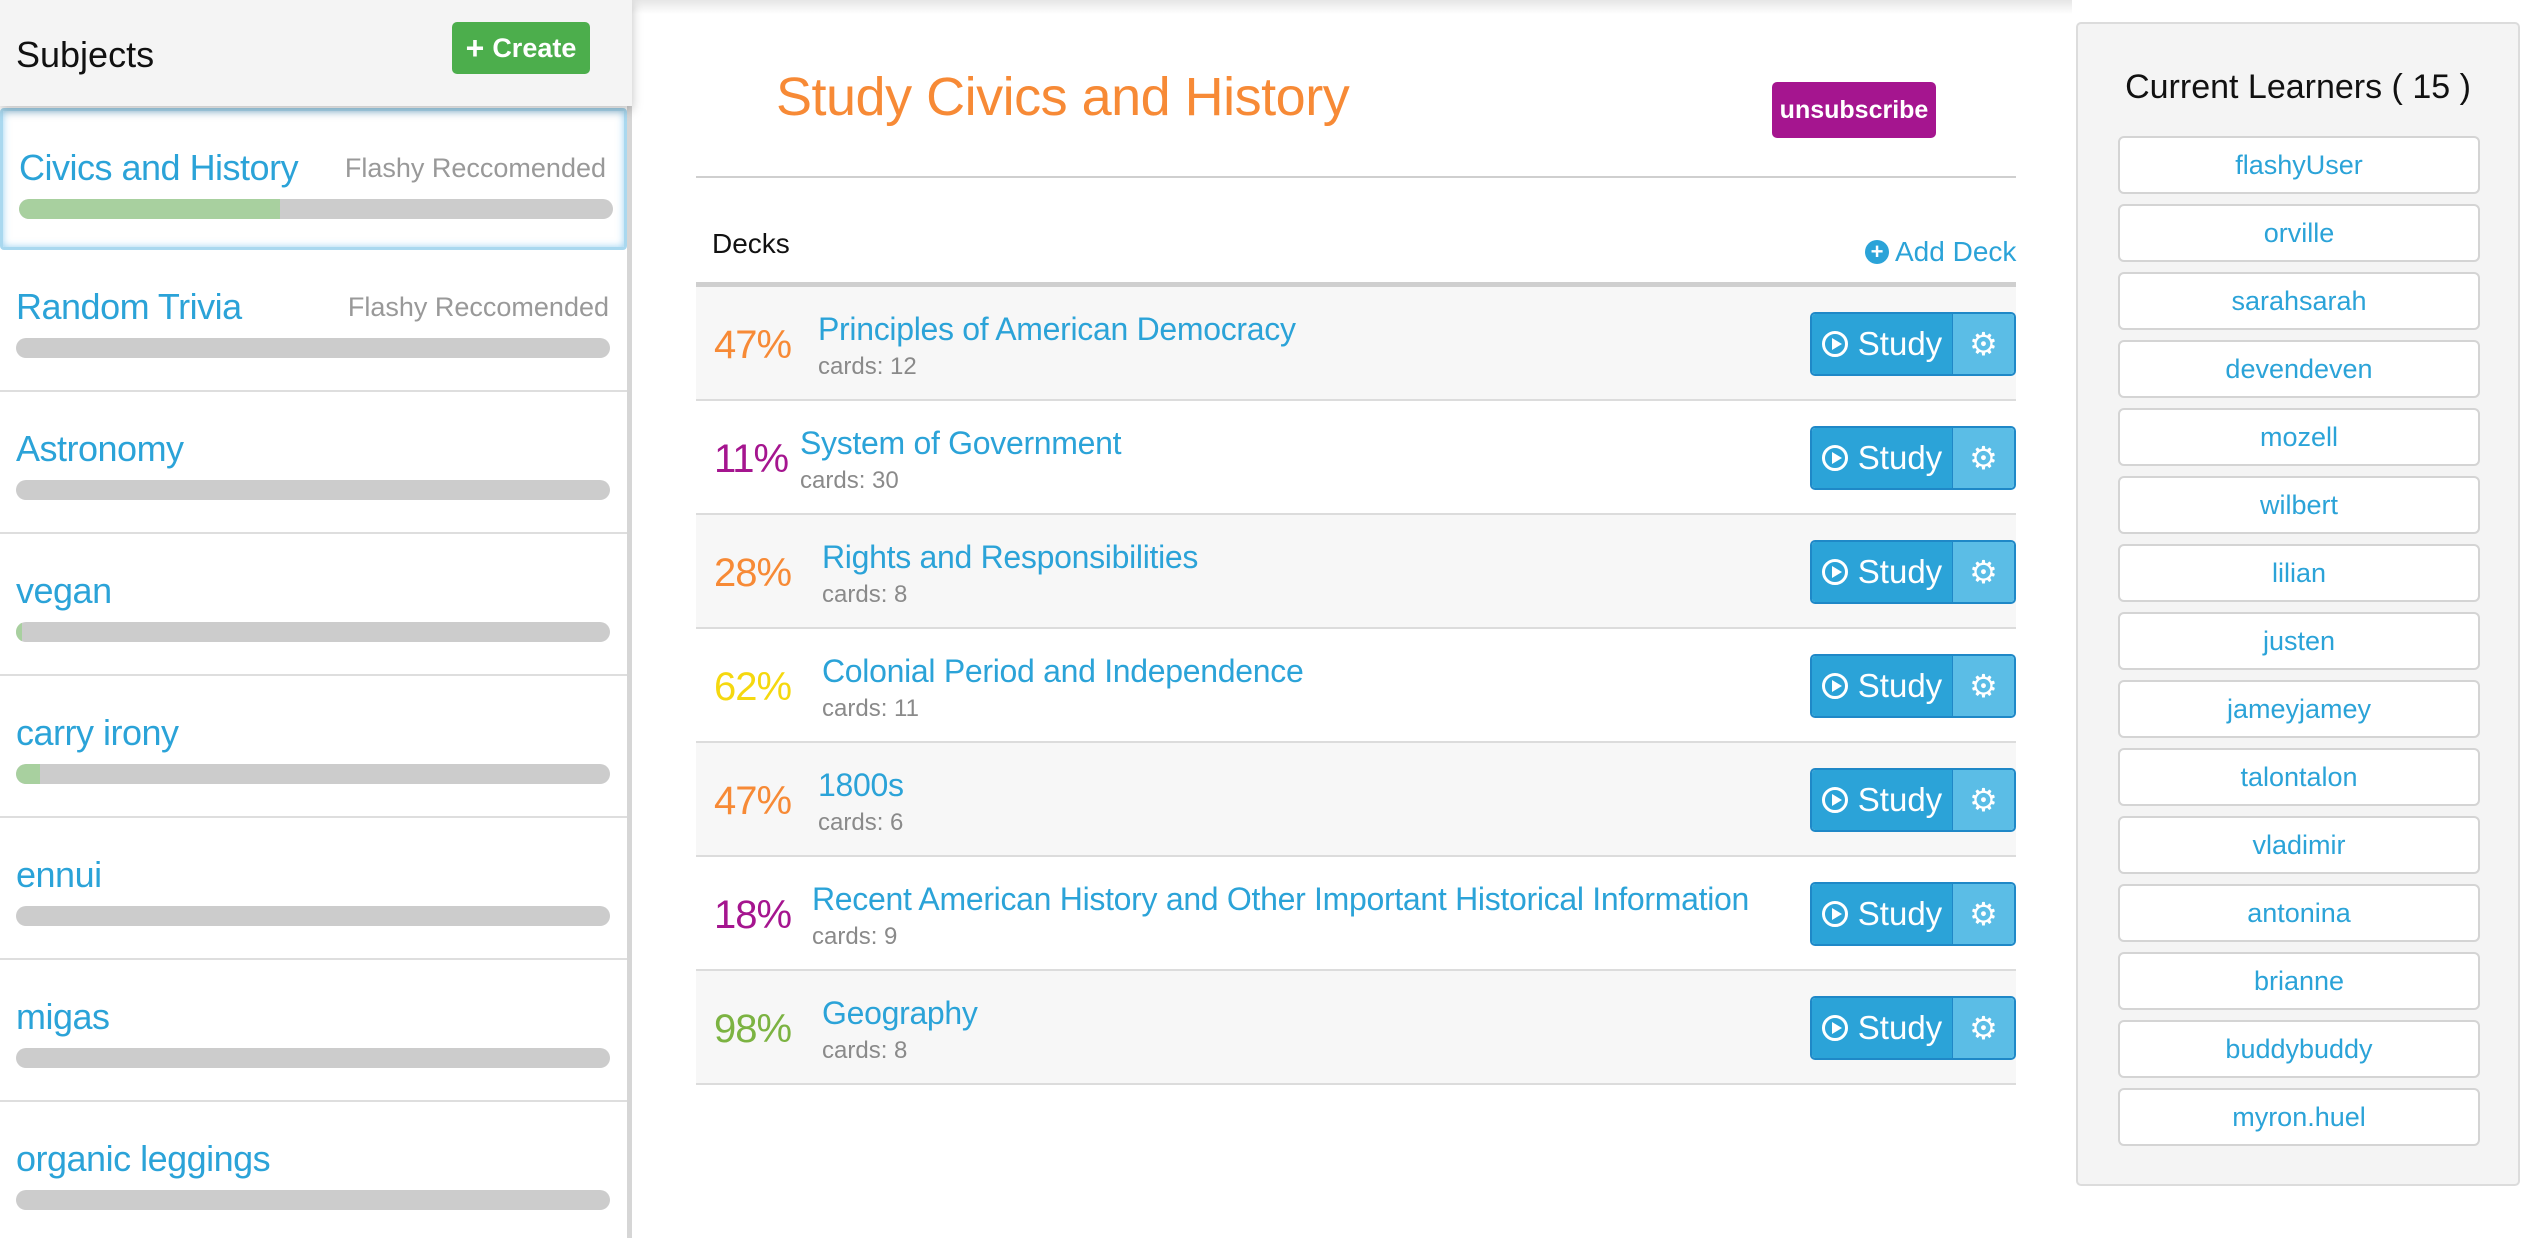 This screenshot has height=1238, width=2544. I want to click on create-button-label: Create, so click(534, 47).